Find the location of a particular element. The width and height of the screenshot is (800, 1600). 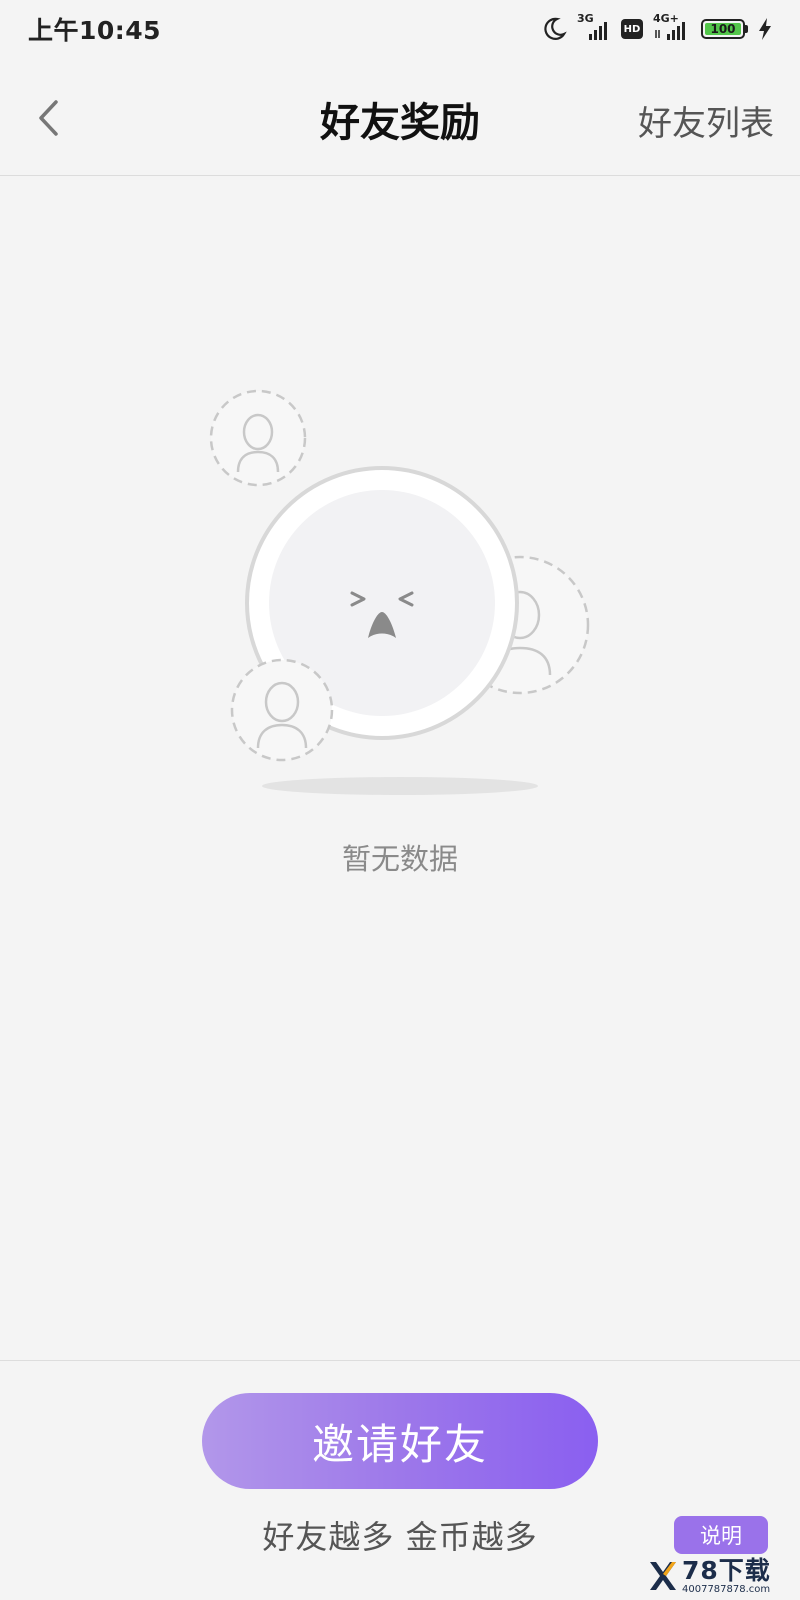

explain-button: 说明 is located at coordinates (721, 1535).